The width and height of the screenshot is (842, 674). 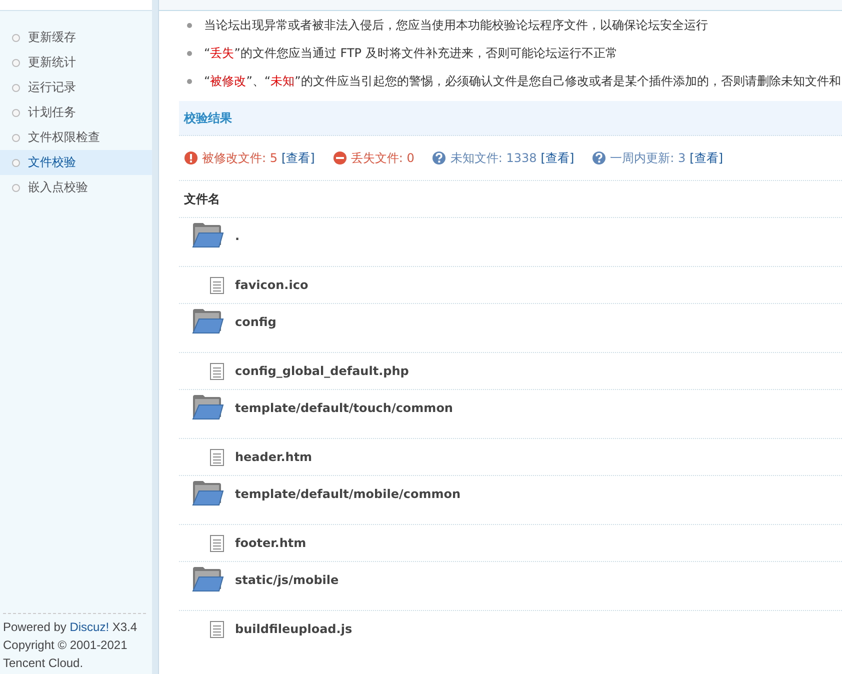 What do you see at coordinates (293, 629) in the screenshot?
I see `file-name: buildfileupload.js` at bounding box center [293, 629].